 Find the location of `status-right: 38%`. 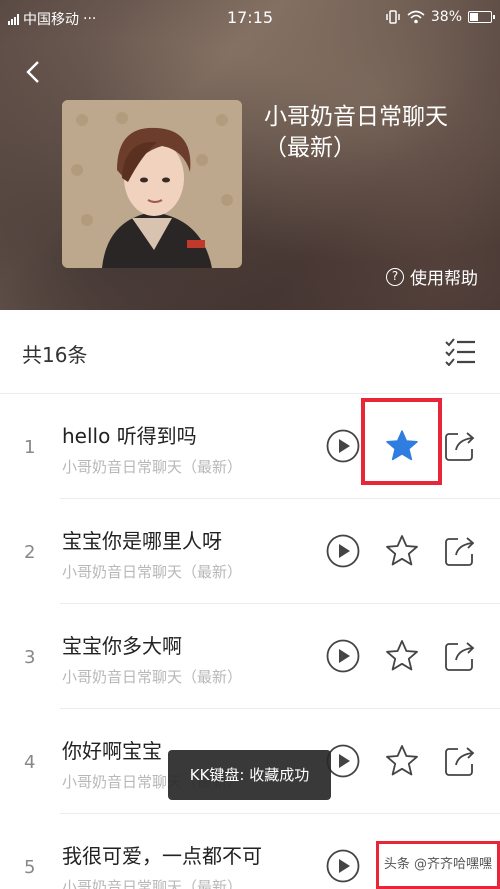

status-right: 38% is located at coordinates (440, 17).